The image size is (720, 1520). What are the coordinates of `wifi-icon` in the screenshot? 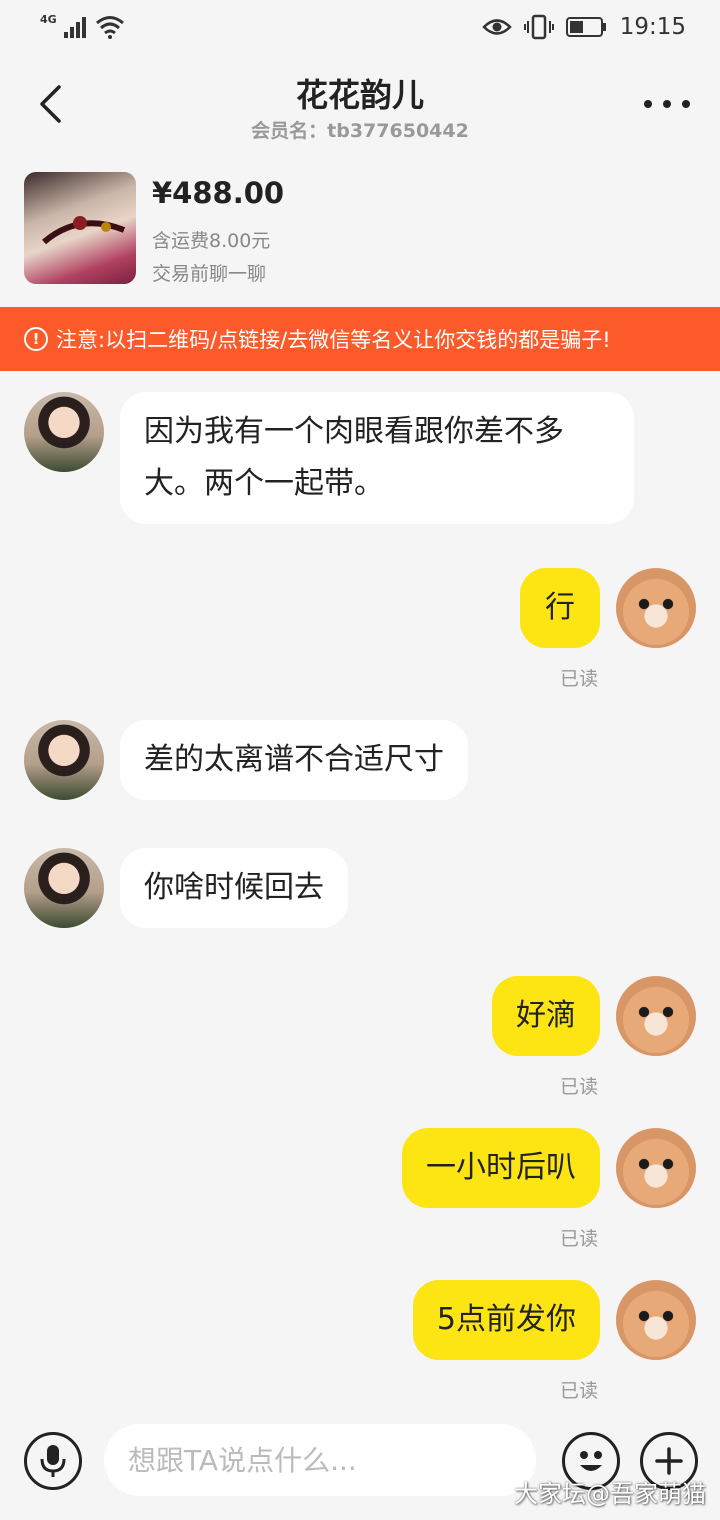 It's located at (109, 27).